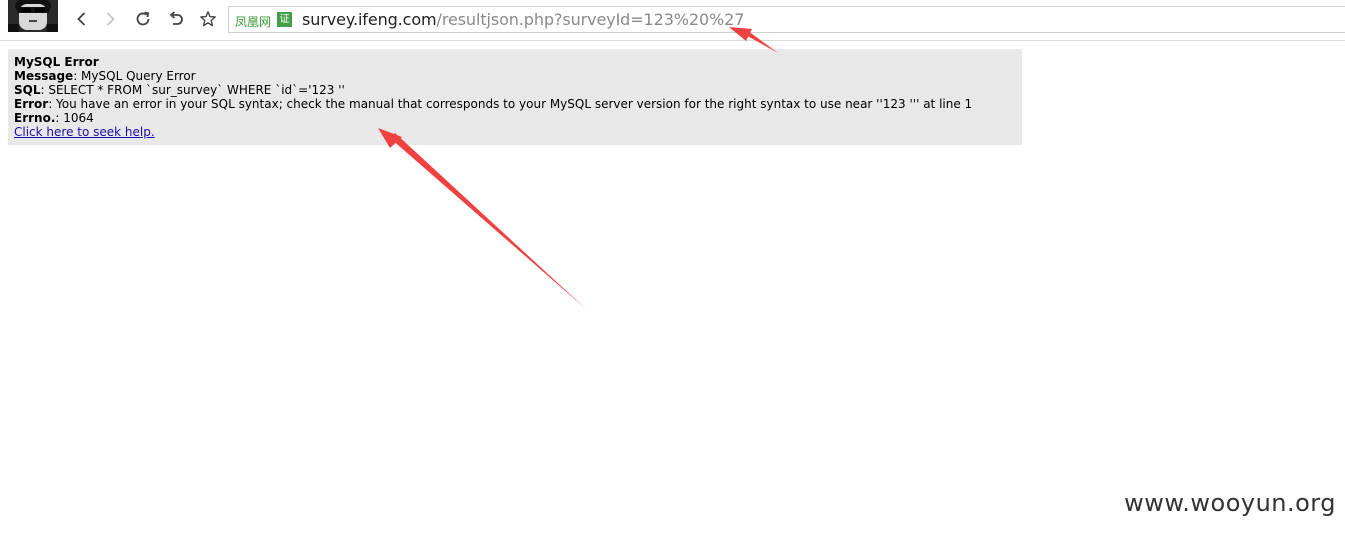 The height and width of the screenshot is (533, 1345). I want to click on forward-arrow-icon, so click(110, 19).